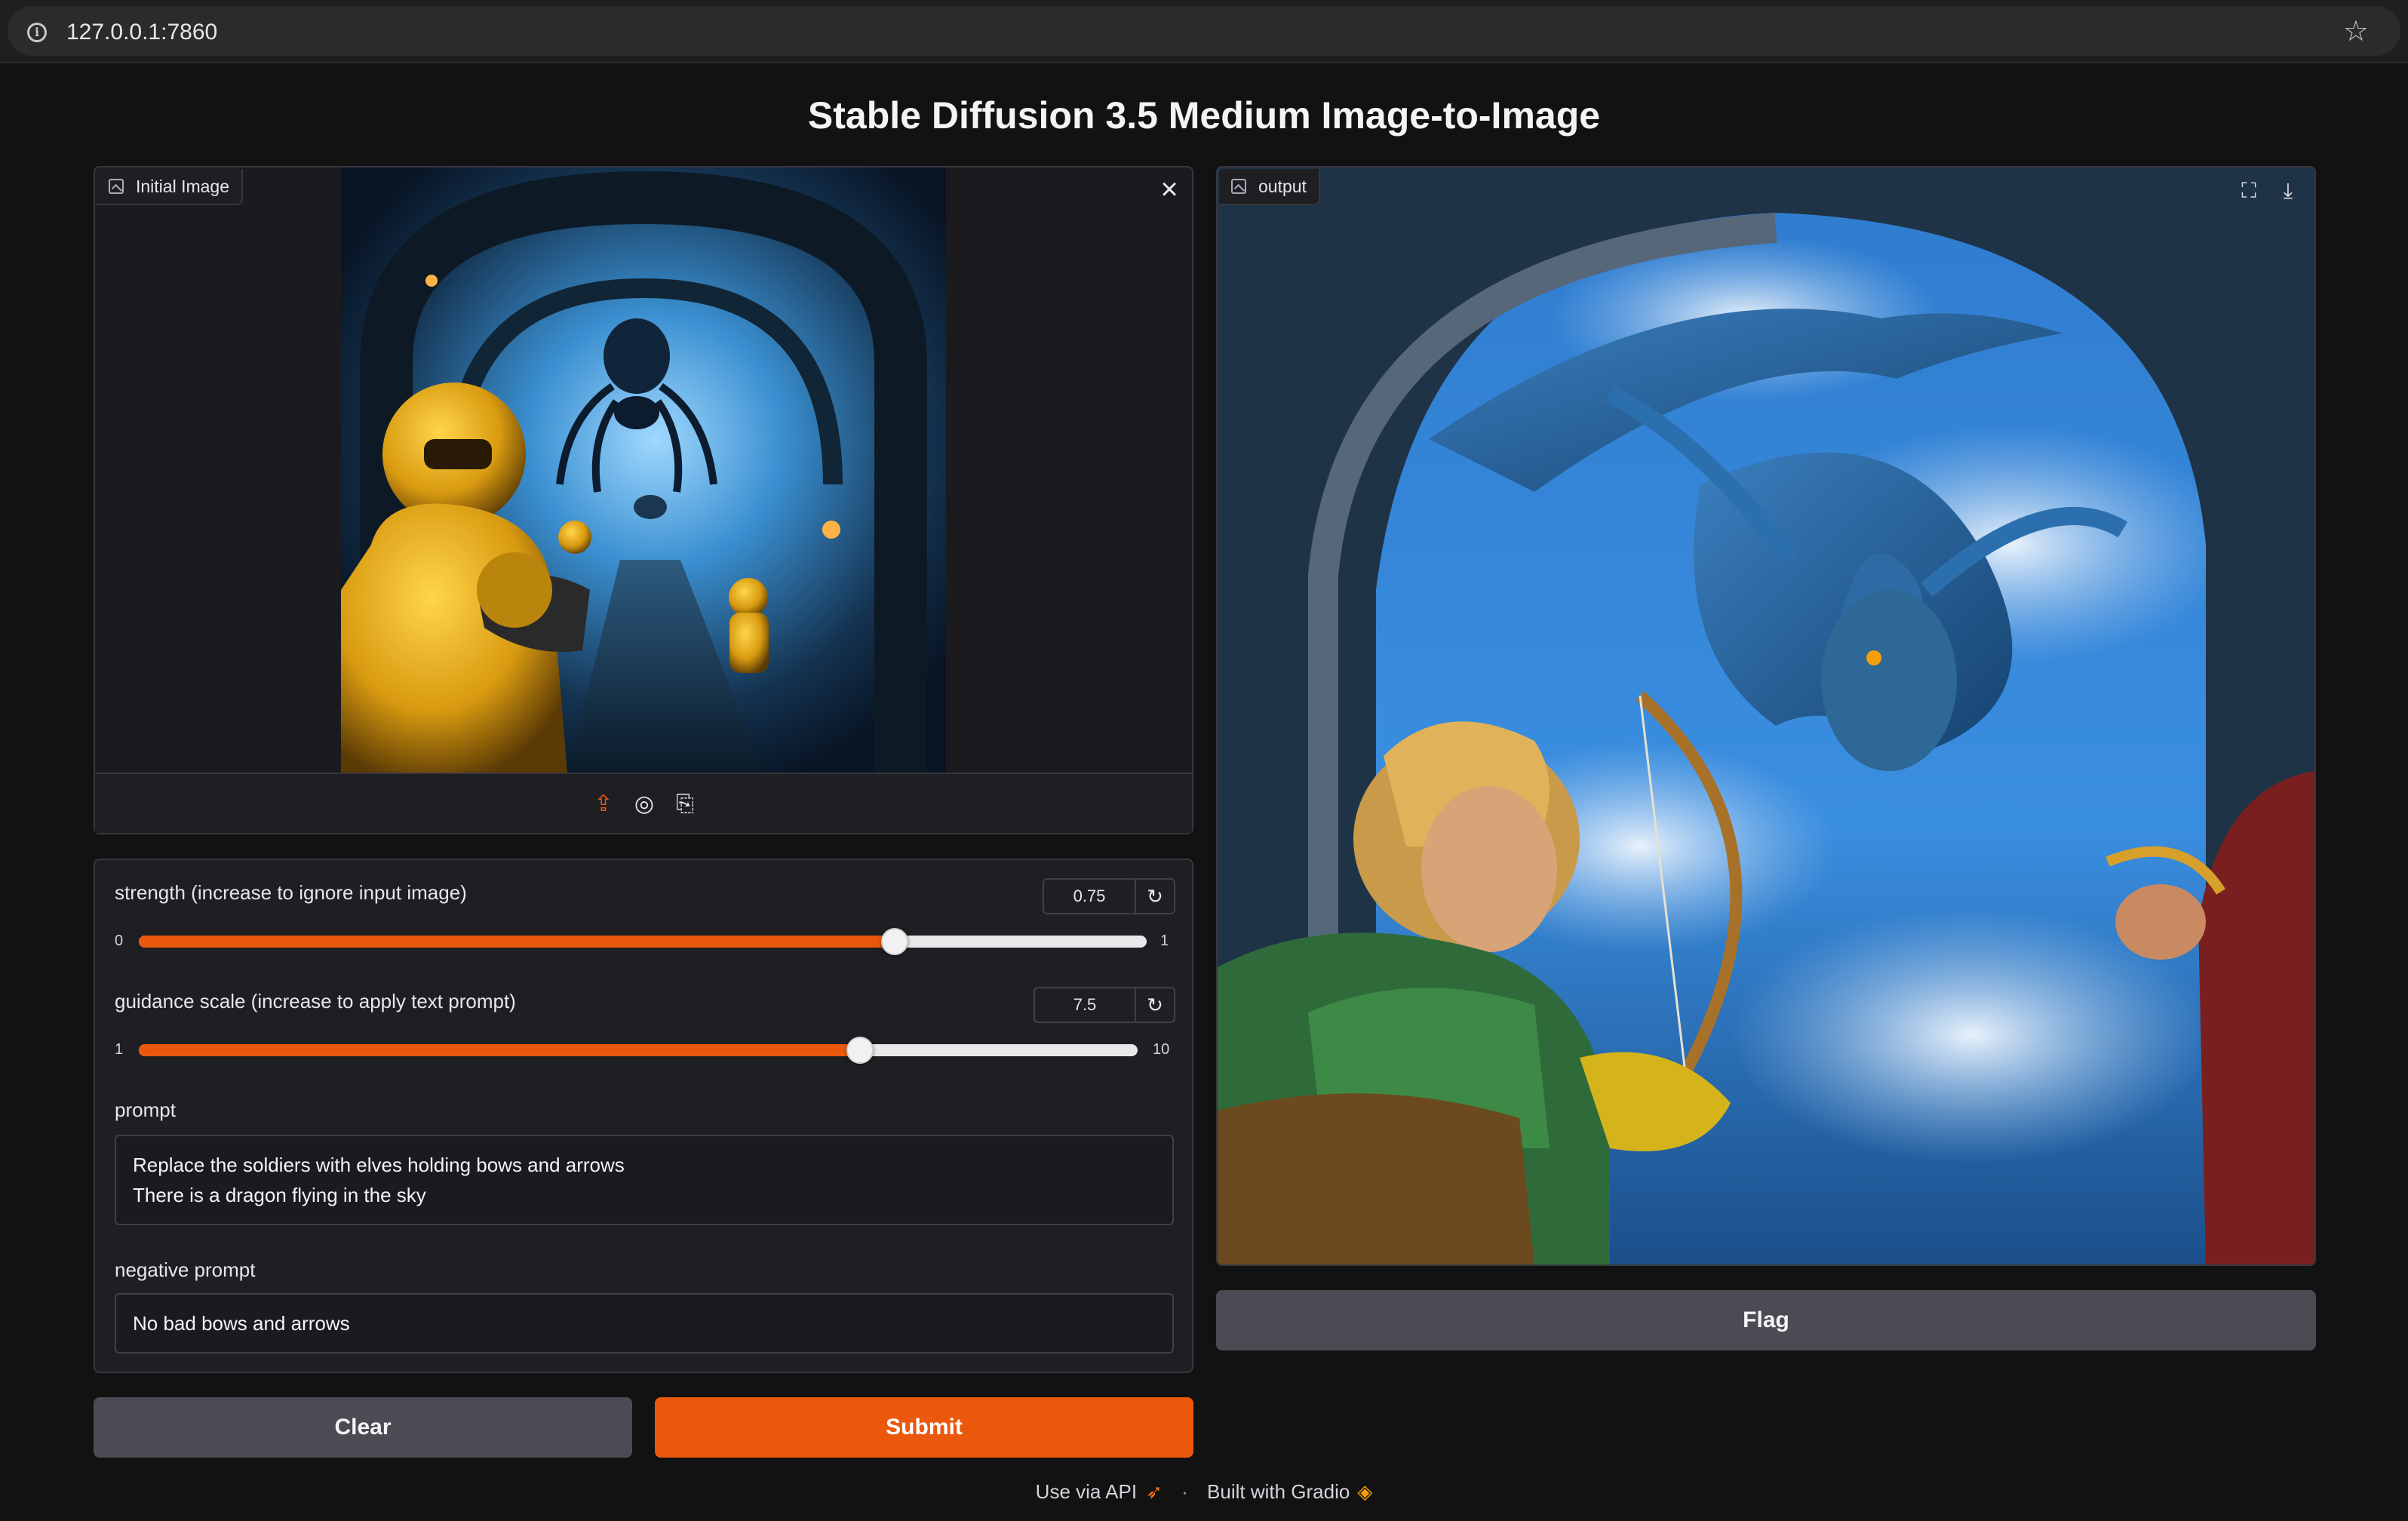 The width and height of the screenshot is (2408, 1521). What do you see at coordinates (1085, 1005) in the screenshot?
I see `guidance-value: 7.5` at bounding box center [1085, 1005].